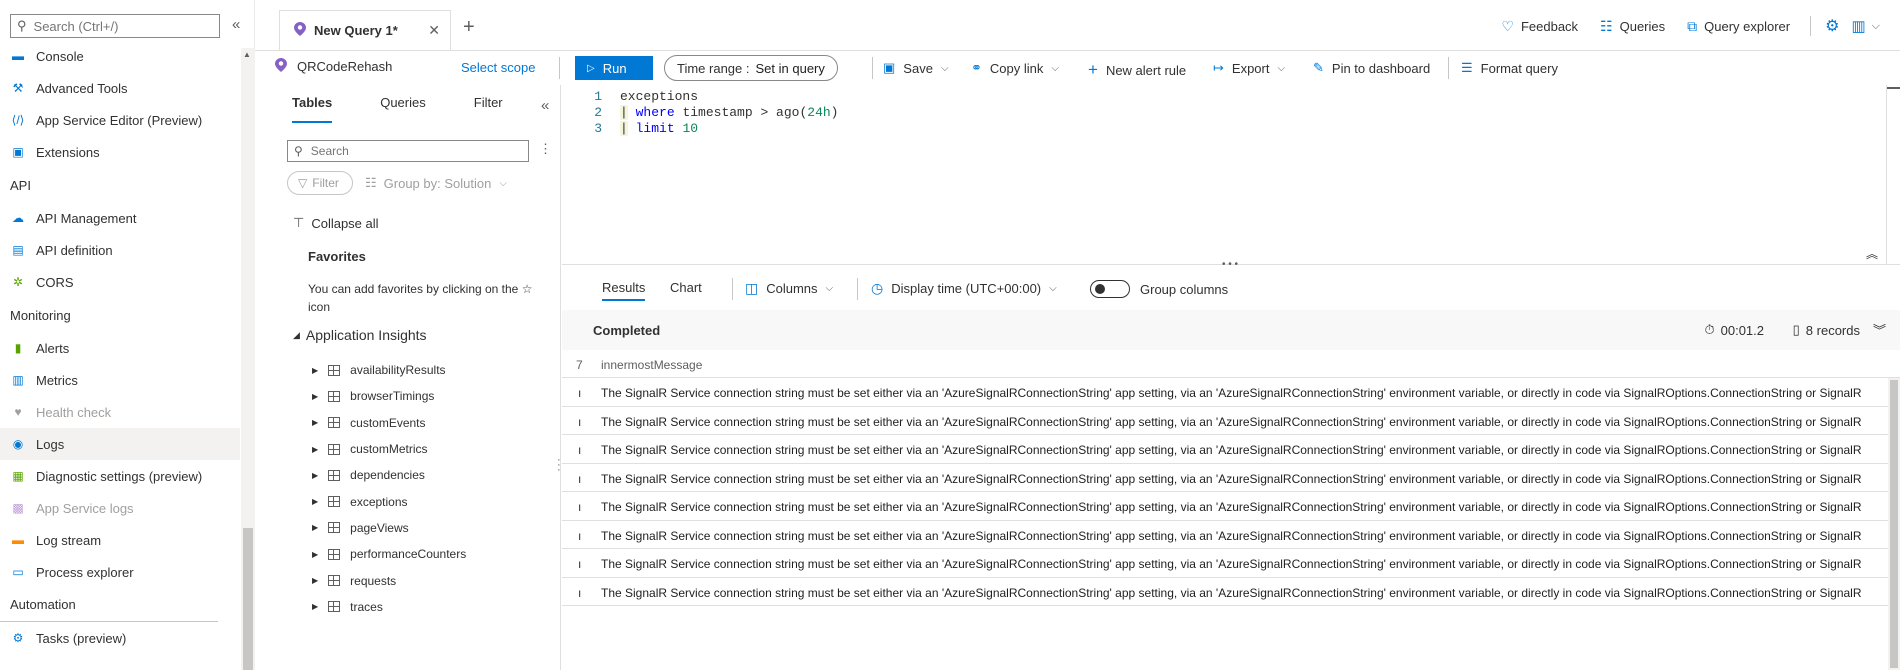  I want to click on menu-item-alerts: ▮ Alerts, so click(120, 348).